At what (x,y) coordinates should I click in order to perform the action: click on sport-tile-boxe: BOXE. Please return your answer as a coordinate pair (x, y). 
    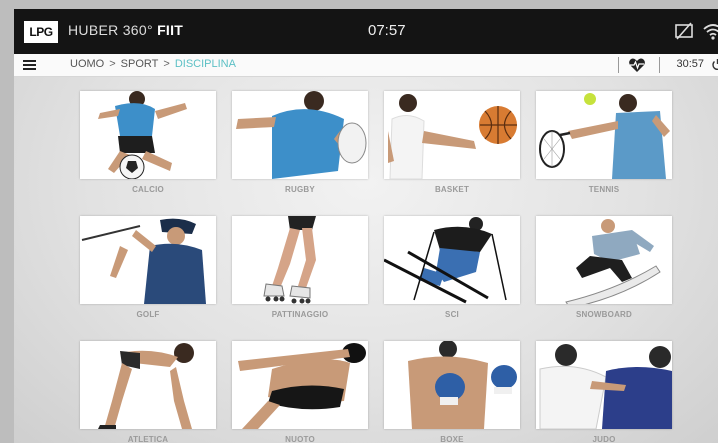
    Looking at the image, I should click on (452, 392).